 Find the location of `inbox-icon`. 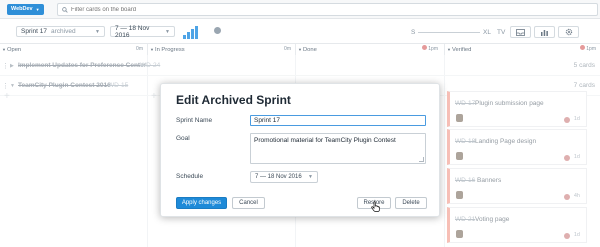

inbox-icon is located at coordinates (520, 32).